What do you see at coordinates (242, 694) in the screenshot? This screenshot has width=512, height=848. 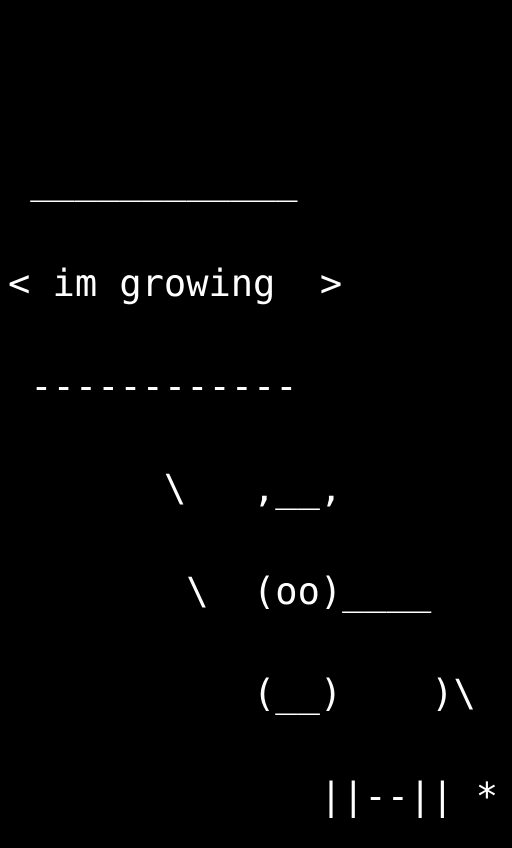 I see `owl-body-line: (__) )\` at bounding box center [242, 694].